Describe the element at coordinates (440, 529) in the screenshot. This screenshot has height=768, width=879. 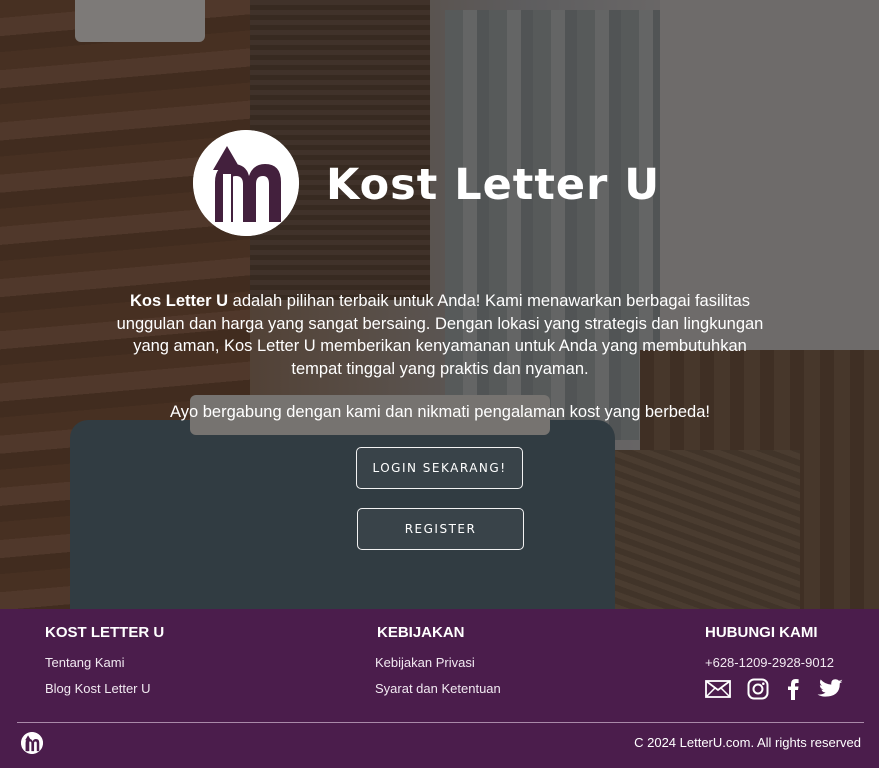
I see `register-button: REGISTER` at that location.